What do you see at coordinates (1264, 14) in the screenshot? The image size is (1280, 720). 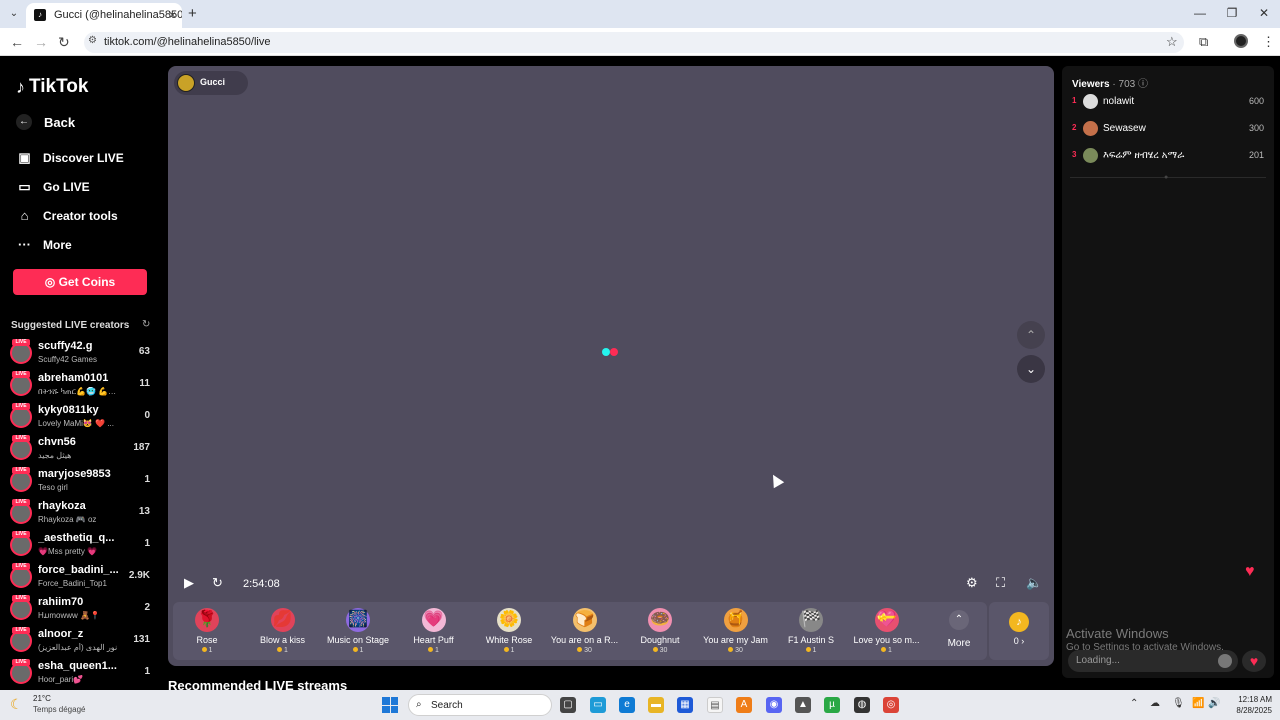 I see `close-window-icon: ✕` at bounding box center [1264, 14].